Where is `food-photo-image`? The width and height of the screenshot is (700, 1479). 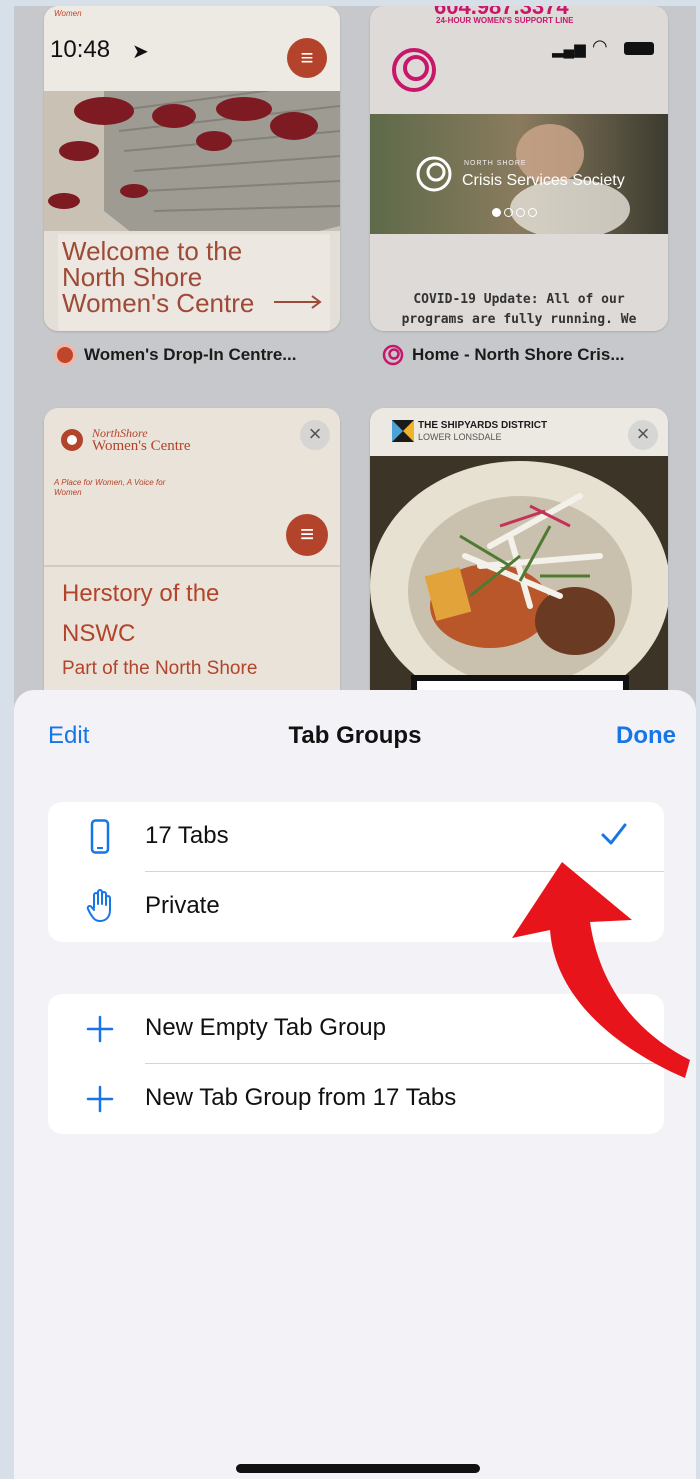
food-photo-image is located at coordinates (519, 582).